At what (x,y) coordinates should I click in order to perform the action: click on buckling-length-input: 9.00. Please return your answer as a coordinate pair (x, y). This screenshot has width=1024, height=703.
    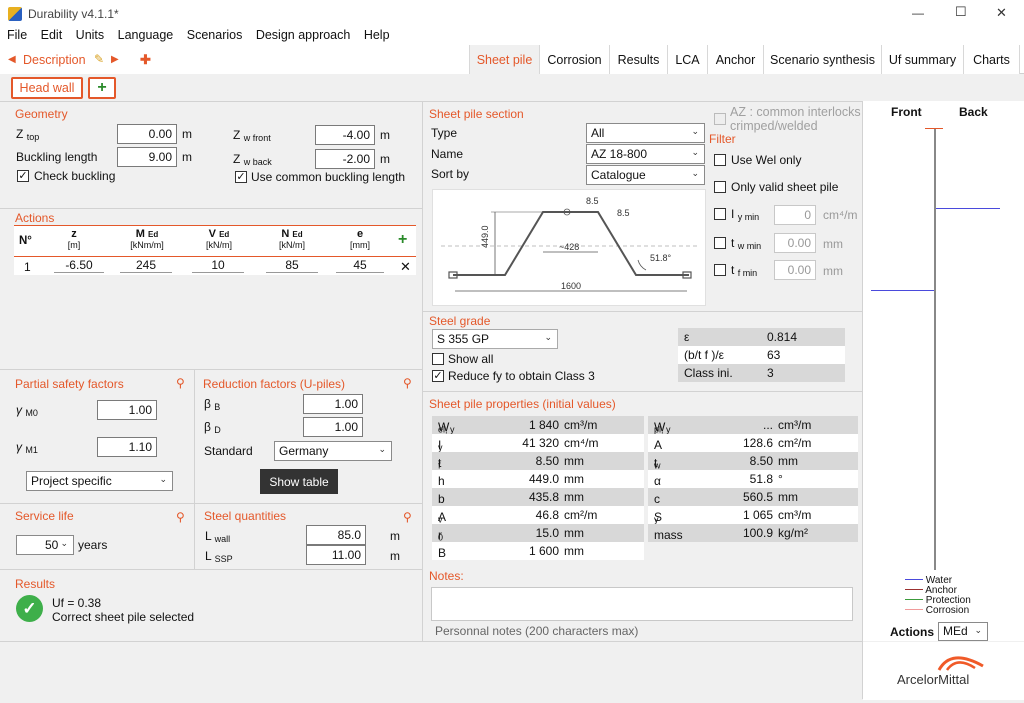
    Looking at the image, I should click on (147, 157).